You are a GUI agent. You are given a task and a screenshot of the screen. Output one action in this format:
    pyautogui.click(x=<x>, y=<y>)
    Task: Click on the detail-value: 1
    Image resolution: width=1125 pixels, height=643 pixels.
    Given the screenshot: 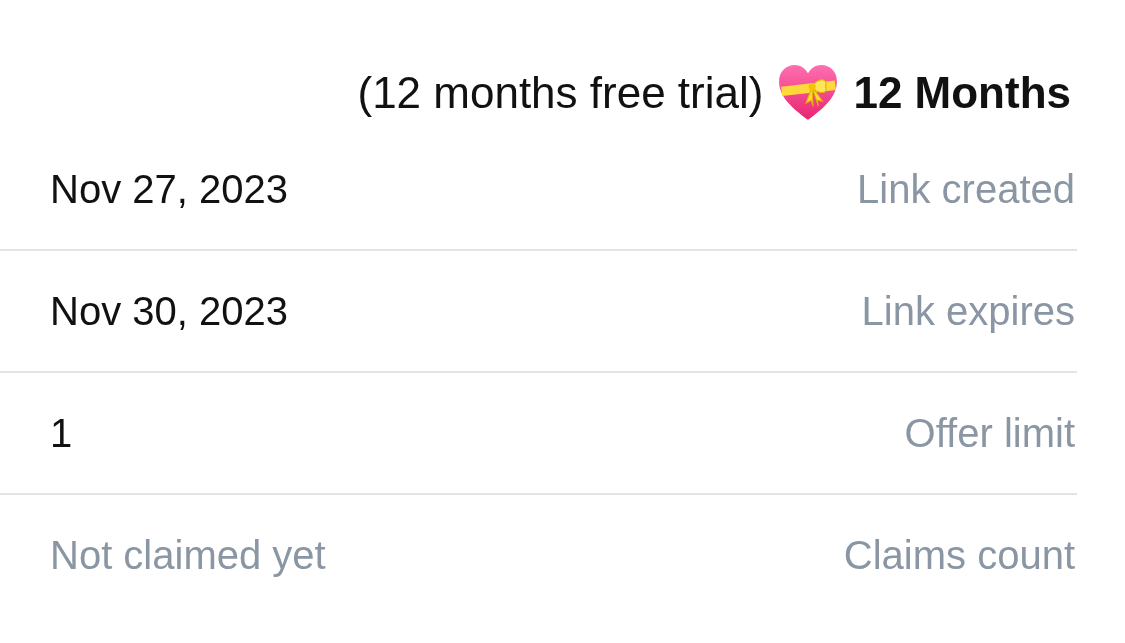 What is the action you would take?
    pyautogui.click(x=61, y=433)
    